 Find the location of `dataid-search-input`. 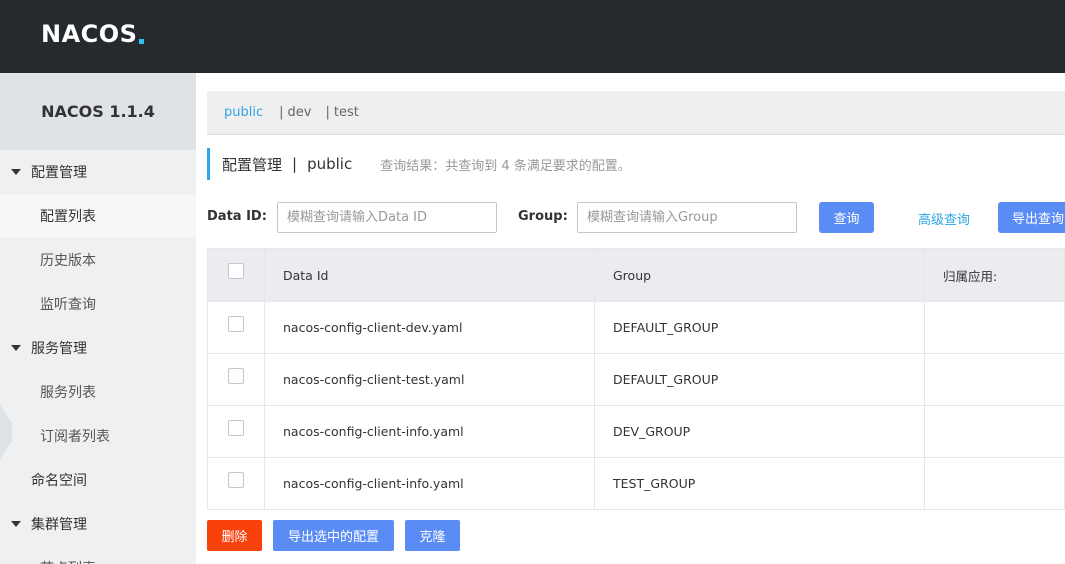

dataid-search-input is located at coordinates (387, 217).